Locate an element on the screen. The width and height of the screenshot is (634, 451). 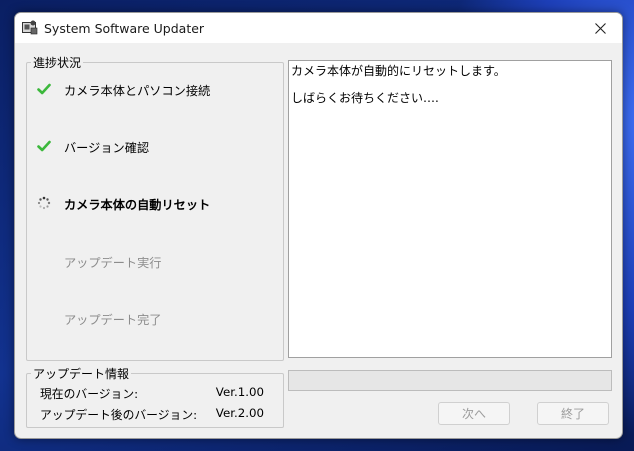
current-version-label: 現在のバージョン: is located at coordinates (89, 394).